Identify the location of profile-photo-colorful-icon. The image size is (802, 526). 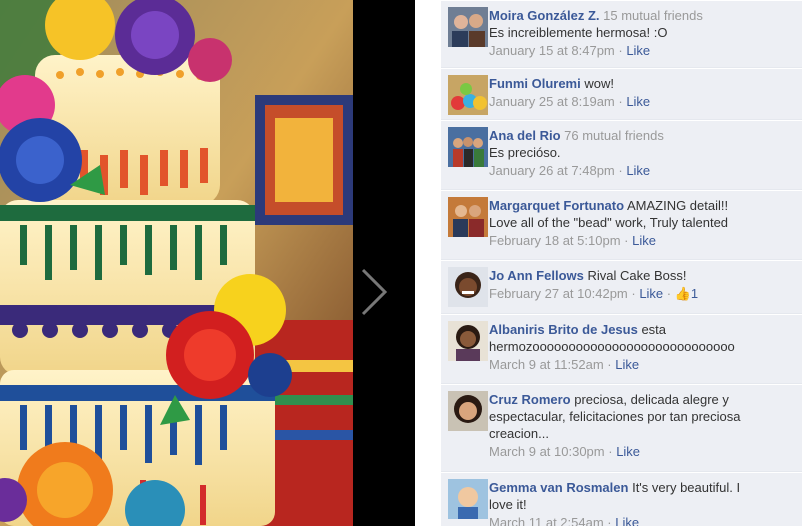
(468, 95).